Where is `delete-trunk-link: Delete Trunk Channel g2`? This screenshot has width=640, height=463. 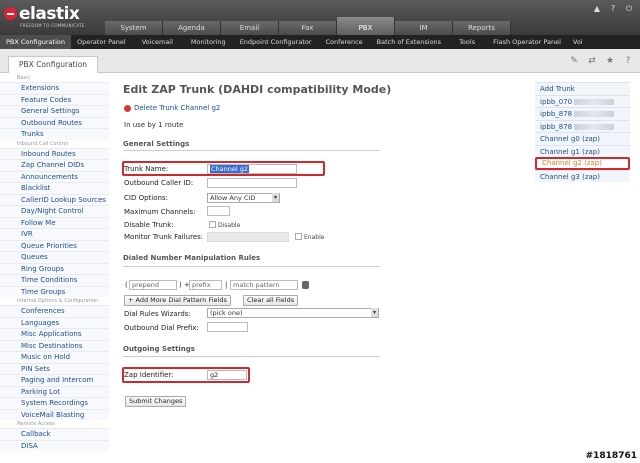
delete-trunk-link: Delete Trunk Channel g2 is located at coordinates (177, 108).